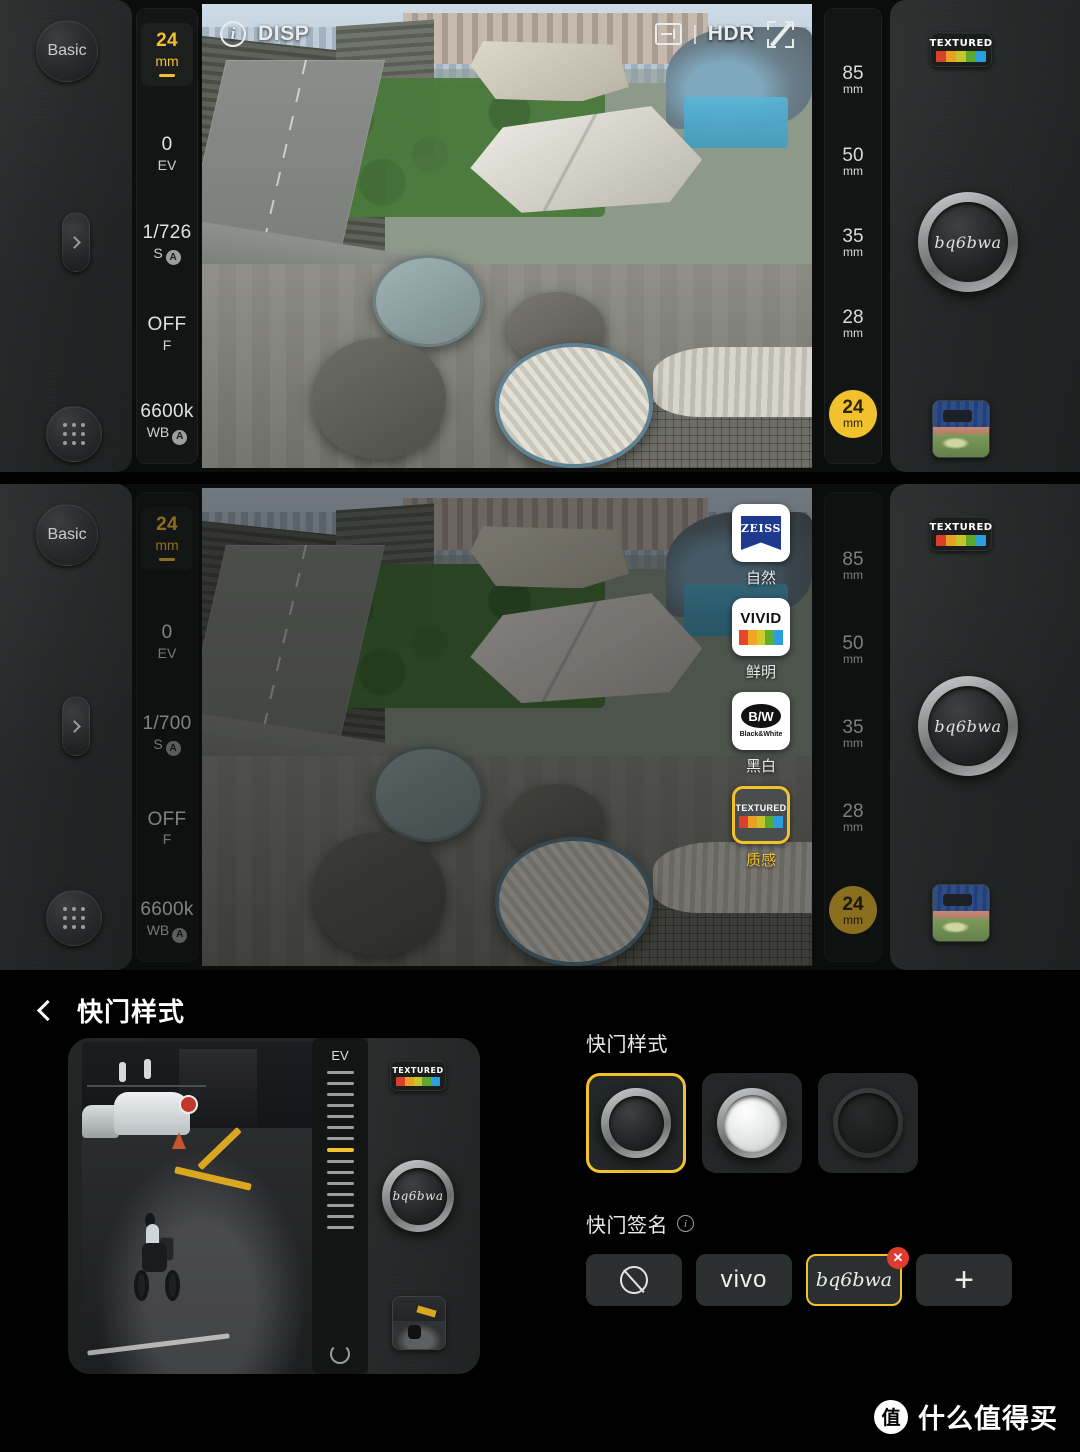 The image size is (1080, 1452). I want to click on site-watermark: 值 什么值得买, so click(966, 1416).